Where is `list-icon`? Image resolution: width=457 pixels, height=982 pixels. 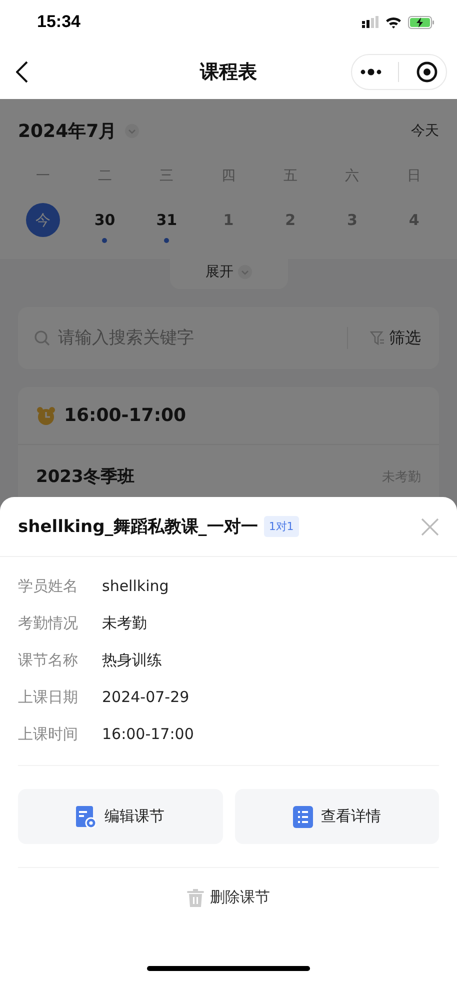
list-icon is located at coordinates (302, 817).